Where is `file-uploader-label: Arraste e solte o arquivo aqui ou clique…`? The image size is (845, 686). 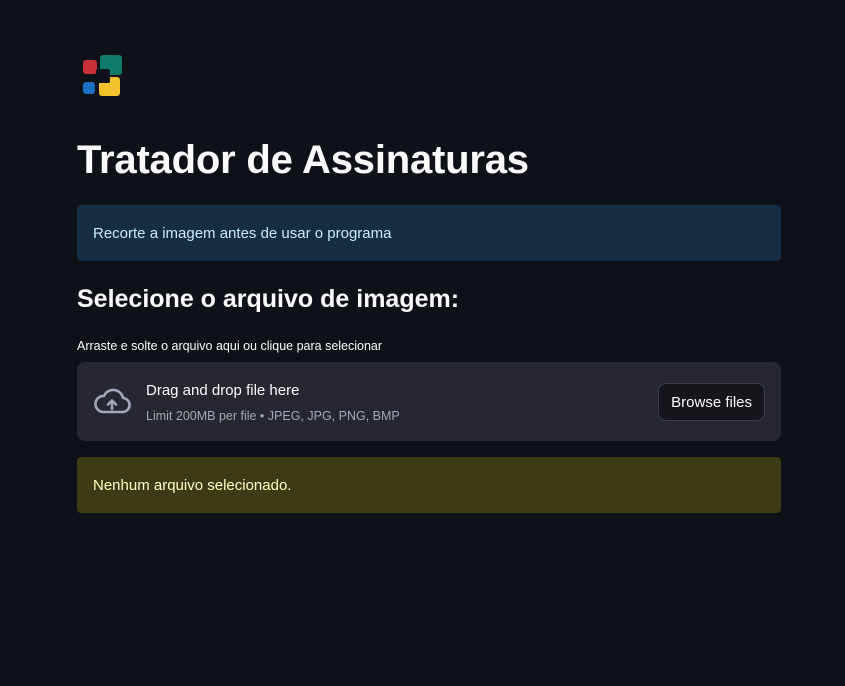 file-uploader-label: Arraste e solte o arquivo aqui ou clique… is located at coordinates (230, 346).